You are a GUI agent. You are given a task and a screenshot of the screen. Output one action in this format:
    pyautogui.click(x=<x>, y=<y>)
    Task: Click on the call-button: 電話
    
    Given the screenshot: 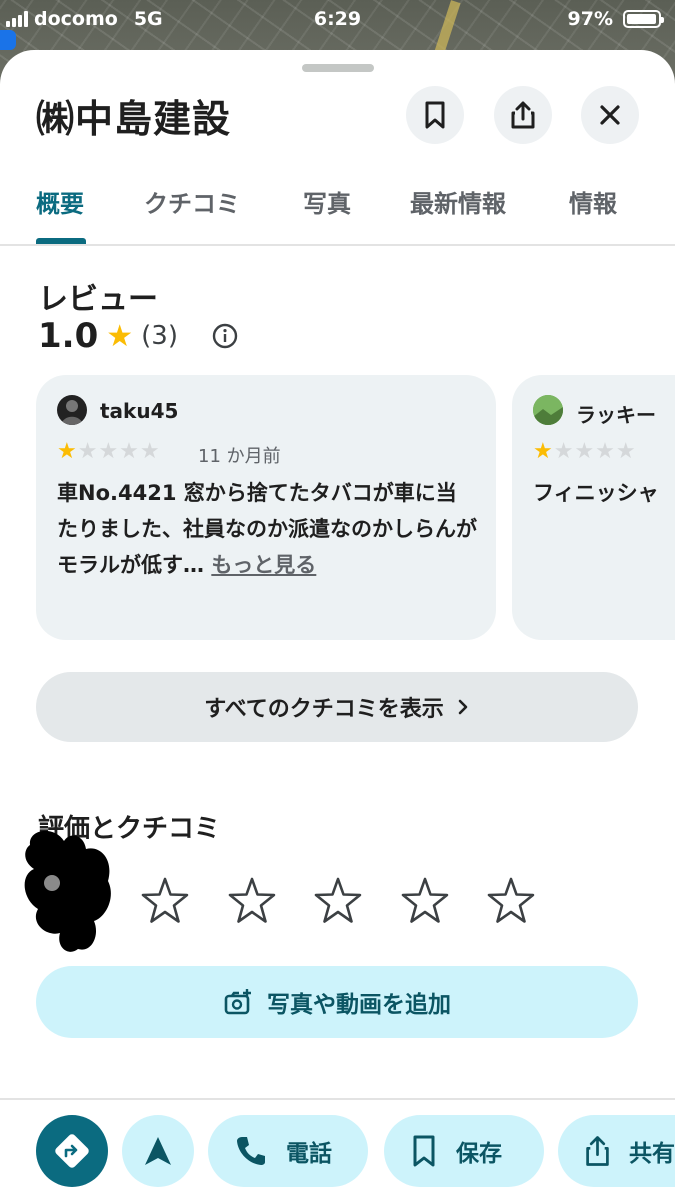 What is the action you would take?
    pyautogui.click(x=288, y=1151)
    